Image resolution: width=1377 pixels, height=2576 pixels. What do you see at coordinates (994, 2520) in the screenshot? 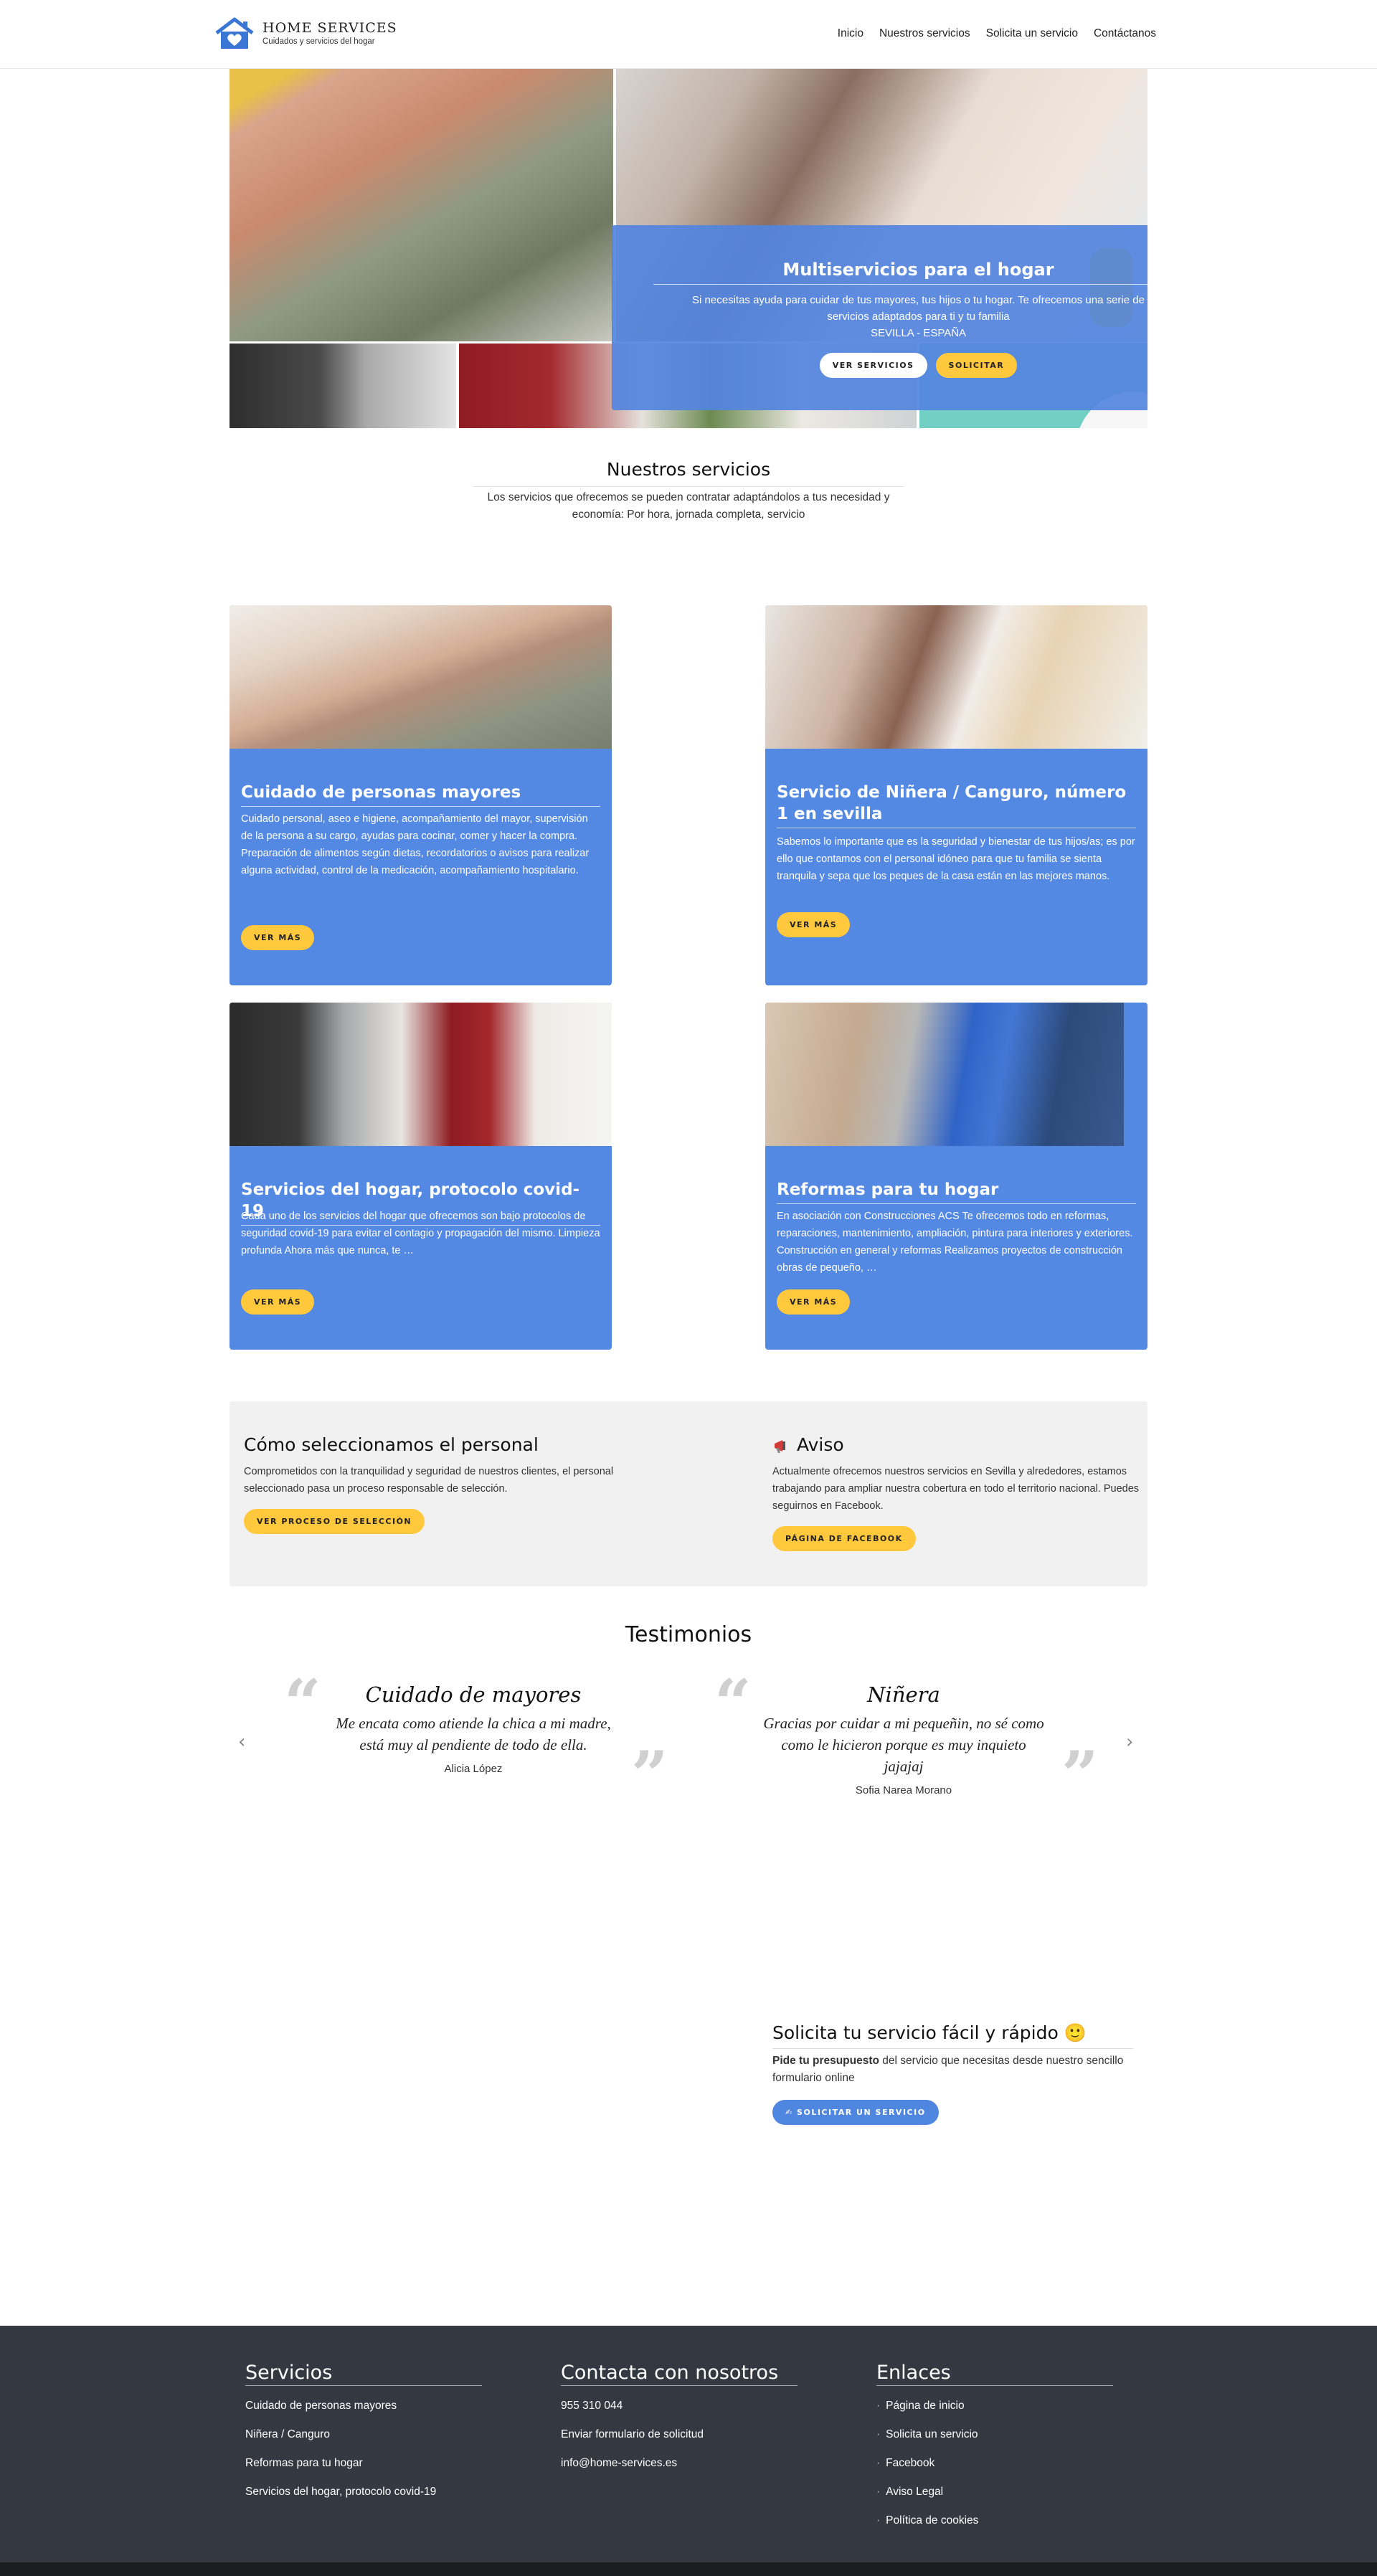
I see `footer-link: Política de cookies` at bounding box center [994, 2520].